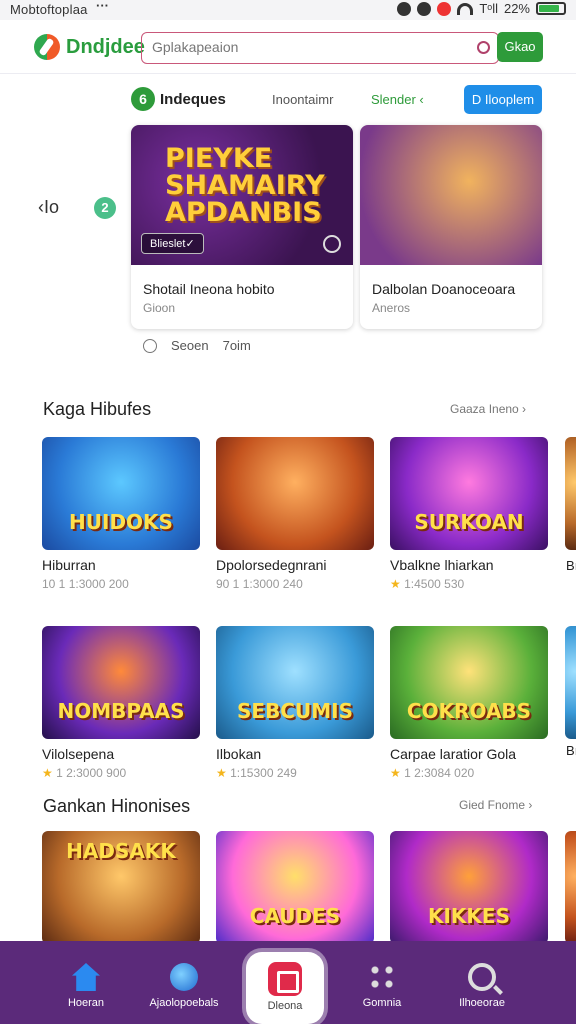 This screenshot has height=1024, width=576. What do you see at coordinates (468, 916) in the screenshot?
I see `game-art-title: KIKKES` at bounding box center [468, 916].